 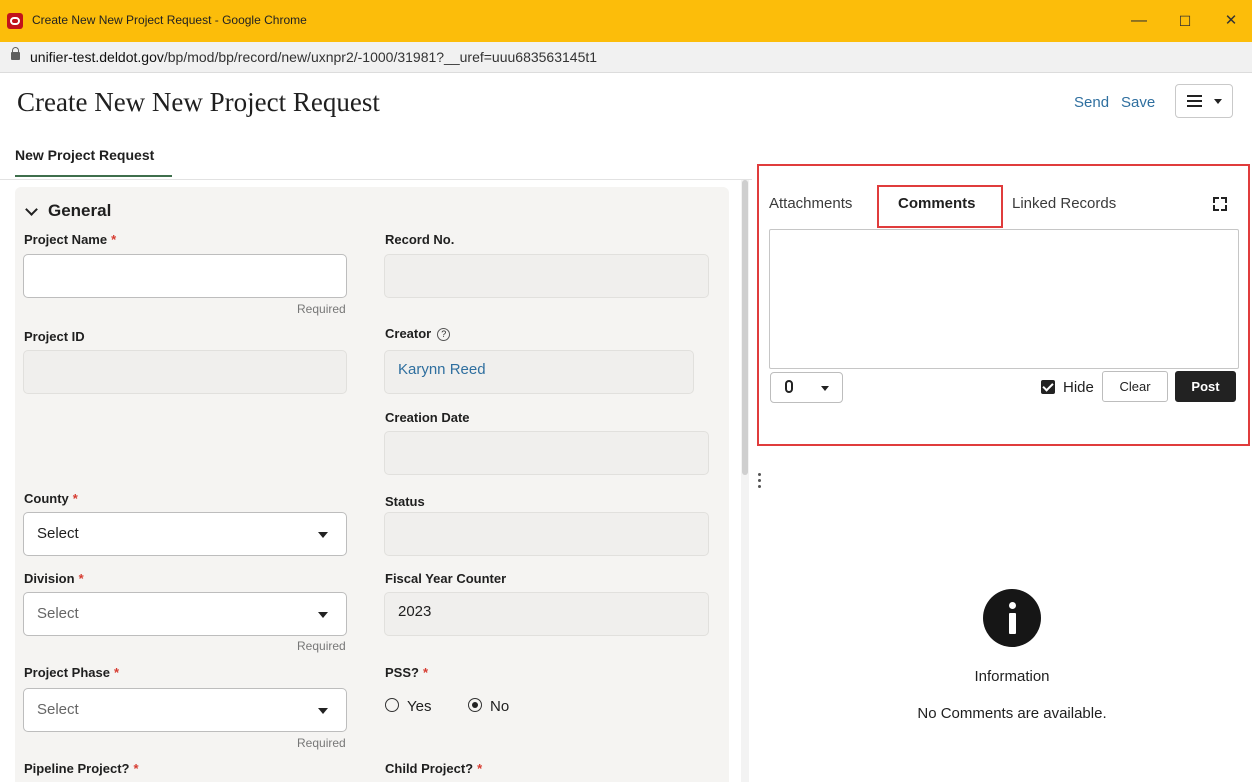 What do you see at coordinates (1204, 101) in the screenshot?
I see `actions-menu-button` at bounding box center [1204, 101].